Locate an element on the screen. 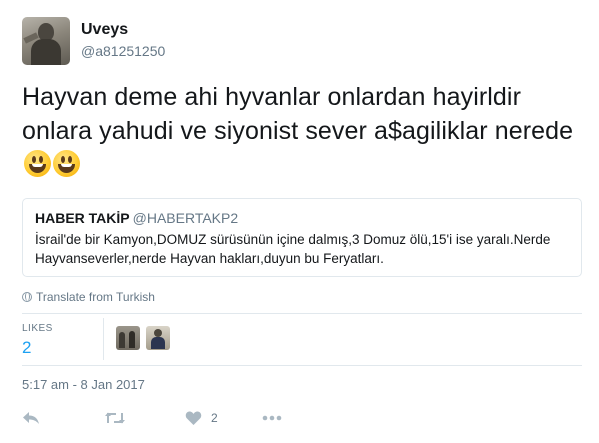 The image size is (599, 443). quoted-tweet-header: HABER TAKİP @HABERTAKP2 is located at coordinates (302, 218).